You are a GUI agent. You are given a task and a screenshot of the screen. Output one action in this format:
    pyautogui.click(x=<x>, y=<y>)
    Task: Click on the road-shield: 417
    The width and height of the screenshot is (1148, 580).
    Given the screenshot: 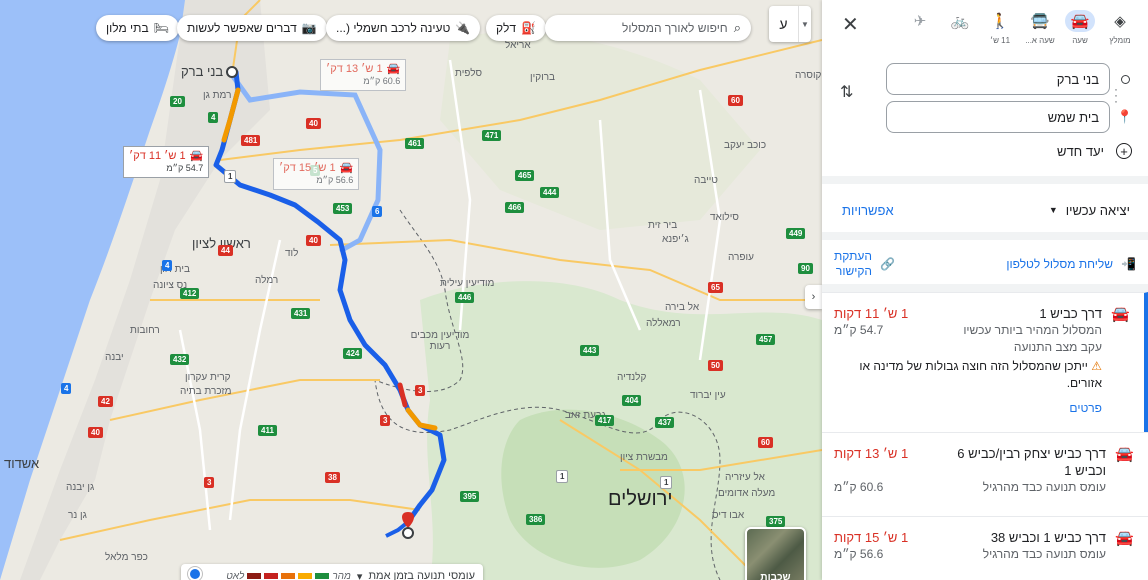 What is the action you would take?
    pyautogui.click(x=605, y=420)
    